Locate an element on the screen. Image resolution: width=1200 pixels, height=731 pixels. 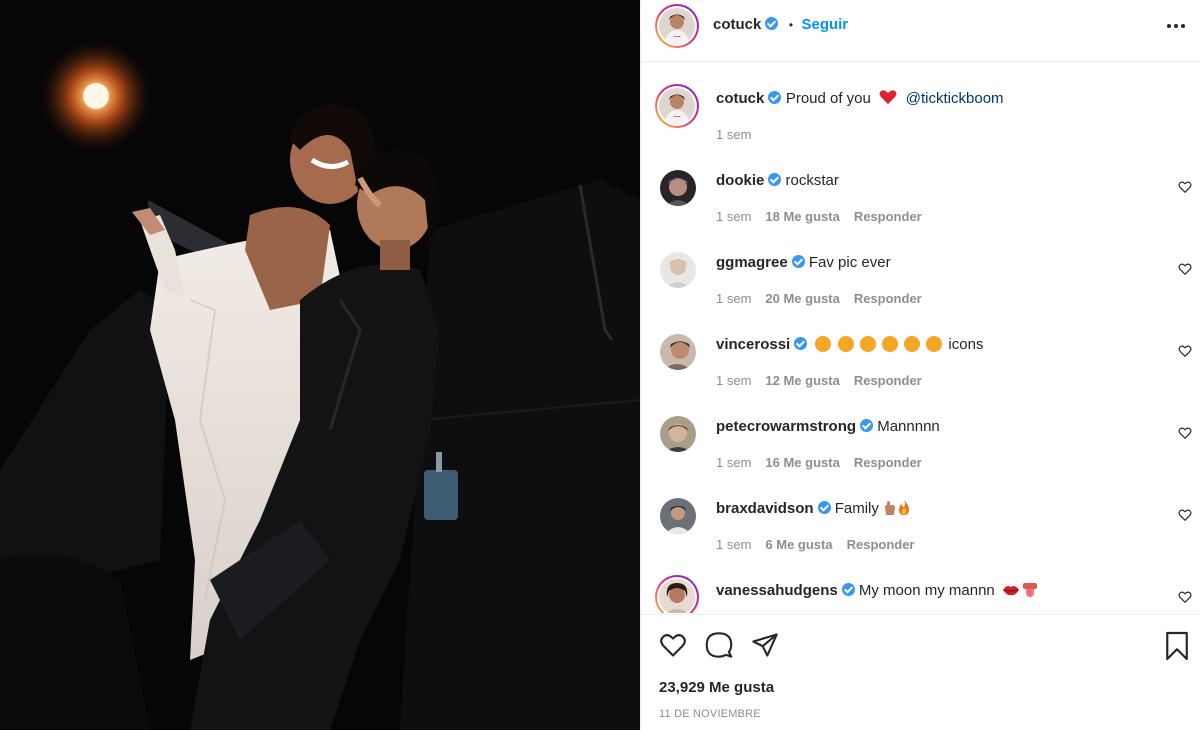
caption-text: Proud of you is located at coordinates (828, 98).